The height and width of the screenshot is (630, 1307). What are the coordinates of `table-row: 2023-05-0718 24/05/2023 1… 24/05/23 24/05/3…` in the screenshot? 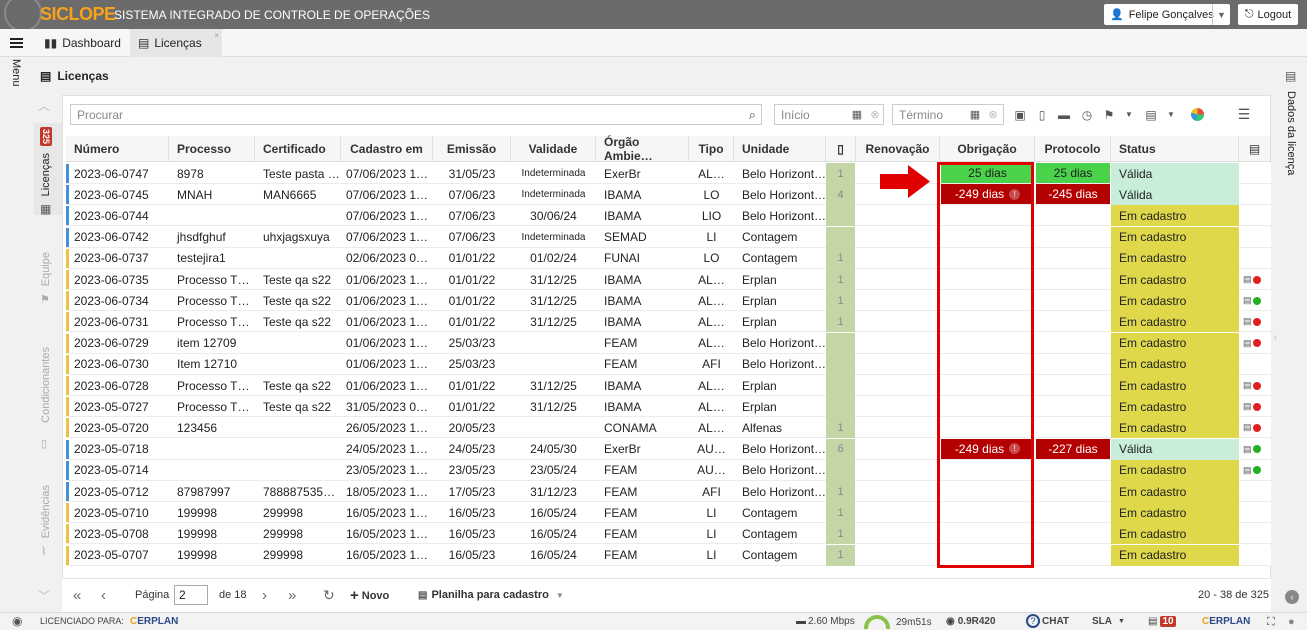 It's located at (668, 449).